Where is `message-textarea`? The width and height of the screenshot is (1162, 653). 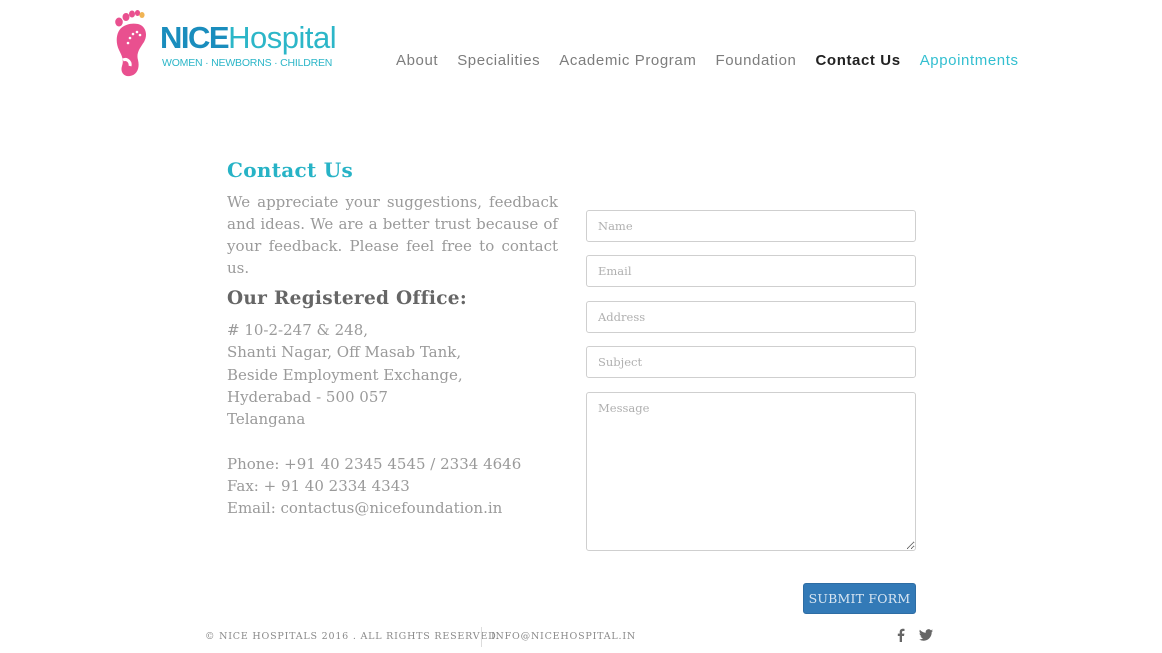
message-textarea is located at coordinates (751, 471).